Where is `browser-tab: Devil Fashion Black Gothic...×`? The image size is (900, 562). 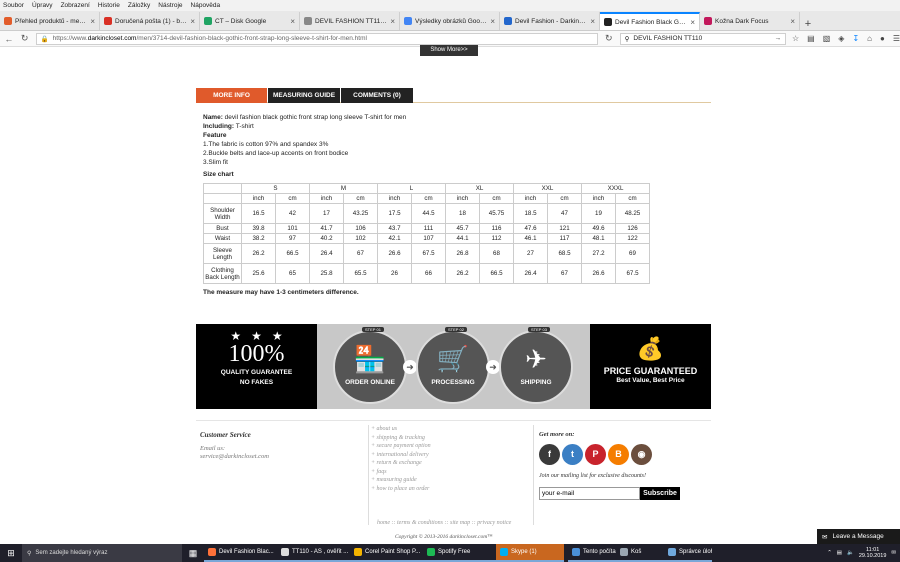 browser-tab: Devil Fashion Black Gothic...× is located at coordinates (650, 21).